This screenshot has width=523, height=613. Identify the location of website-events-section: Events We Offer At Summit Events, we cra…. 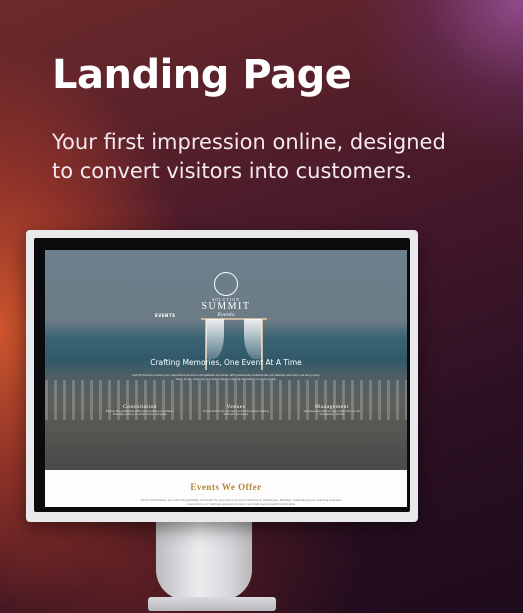
(226, 488).